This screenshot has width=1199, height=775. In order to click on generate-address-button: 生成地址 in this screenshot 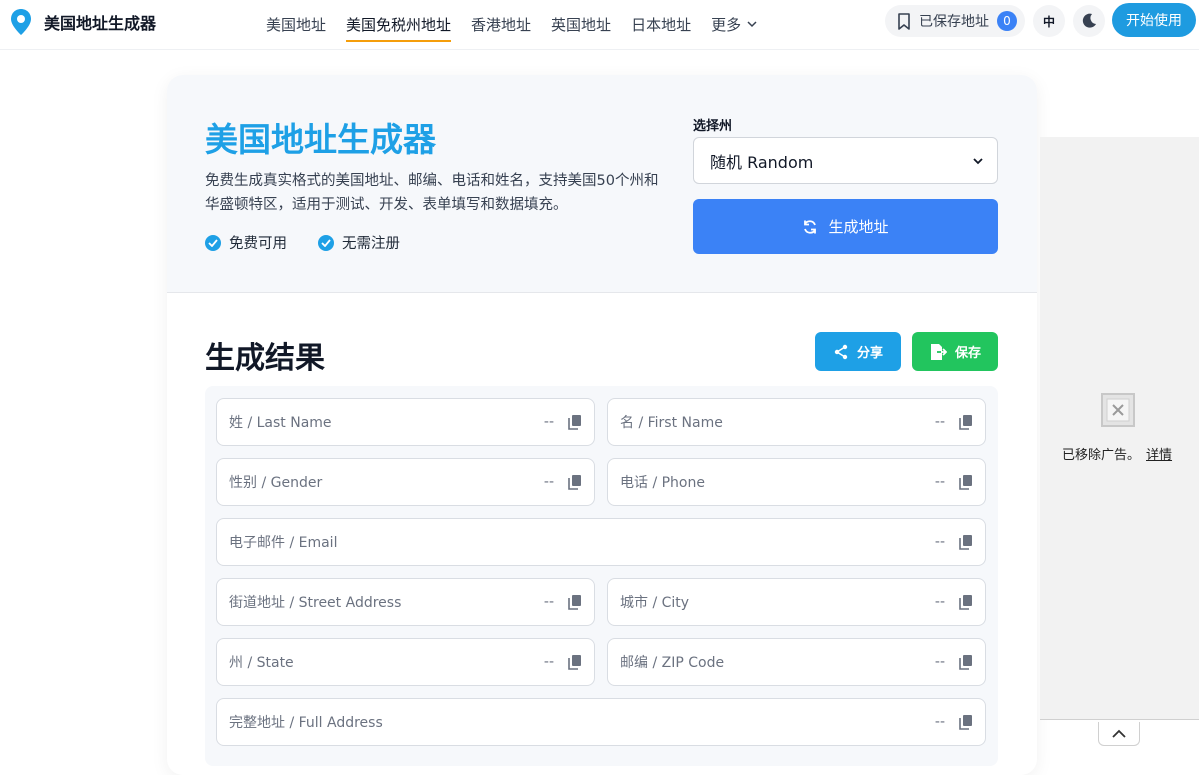, I will do `click(845, 226)`.